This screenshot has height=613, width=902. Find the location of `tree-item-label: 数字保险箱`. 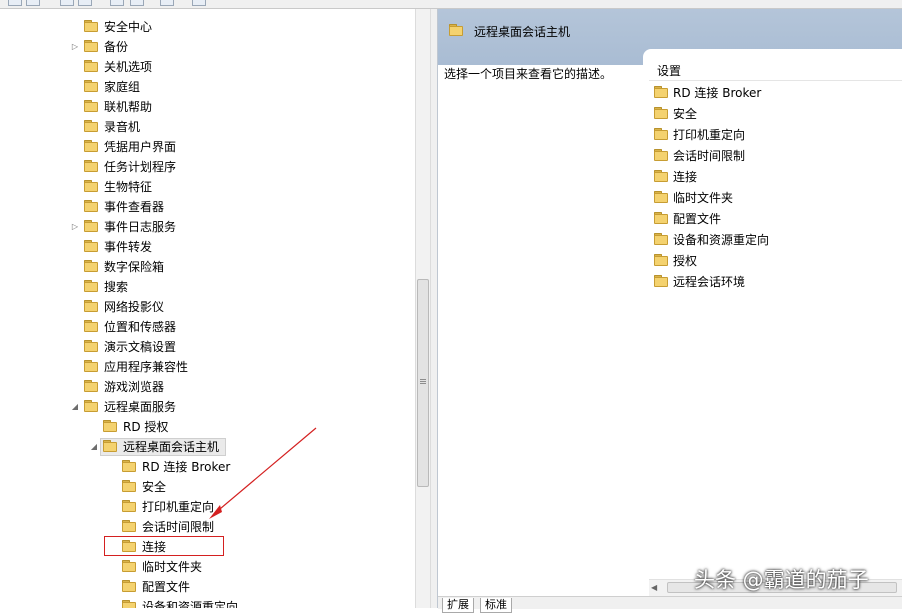

tree-item-label: 数字保险箱 is located at coordinates (134, 267).